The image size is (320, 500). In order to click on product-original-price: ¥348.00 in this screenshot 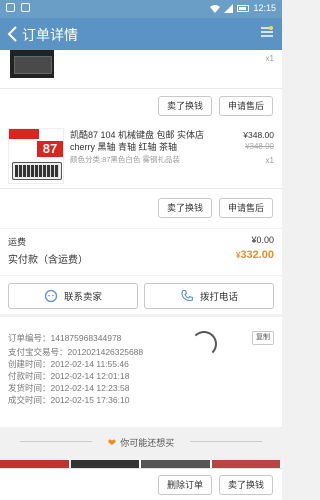, I will do `click(259, 146)`.